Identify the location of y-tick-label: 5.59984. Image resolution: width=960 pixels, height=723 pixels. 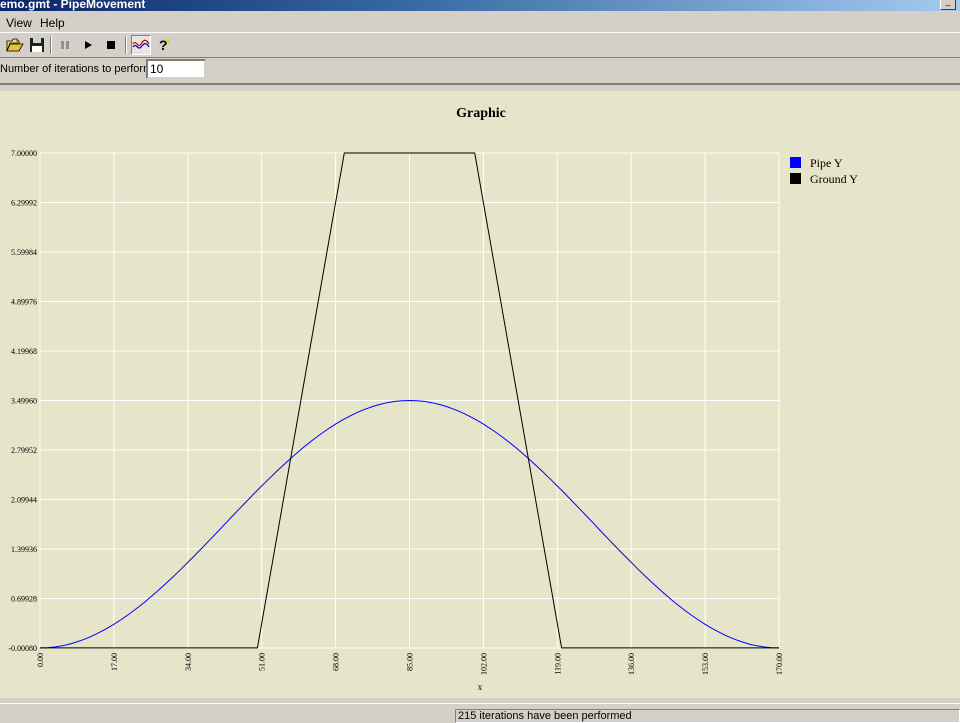
(24, 252).